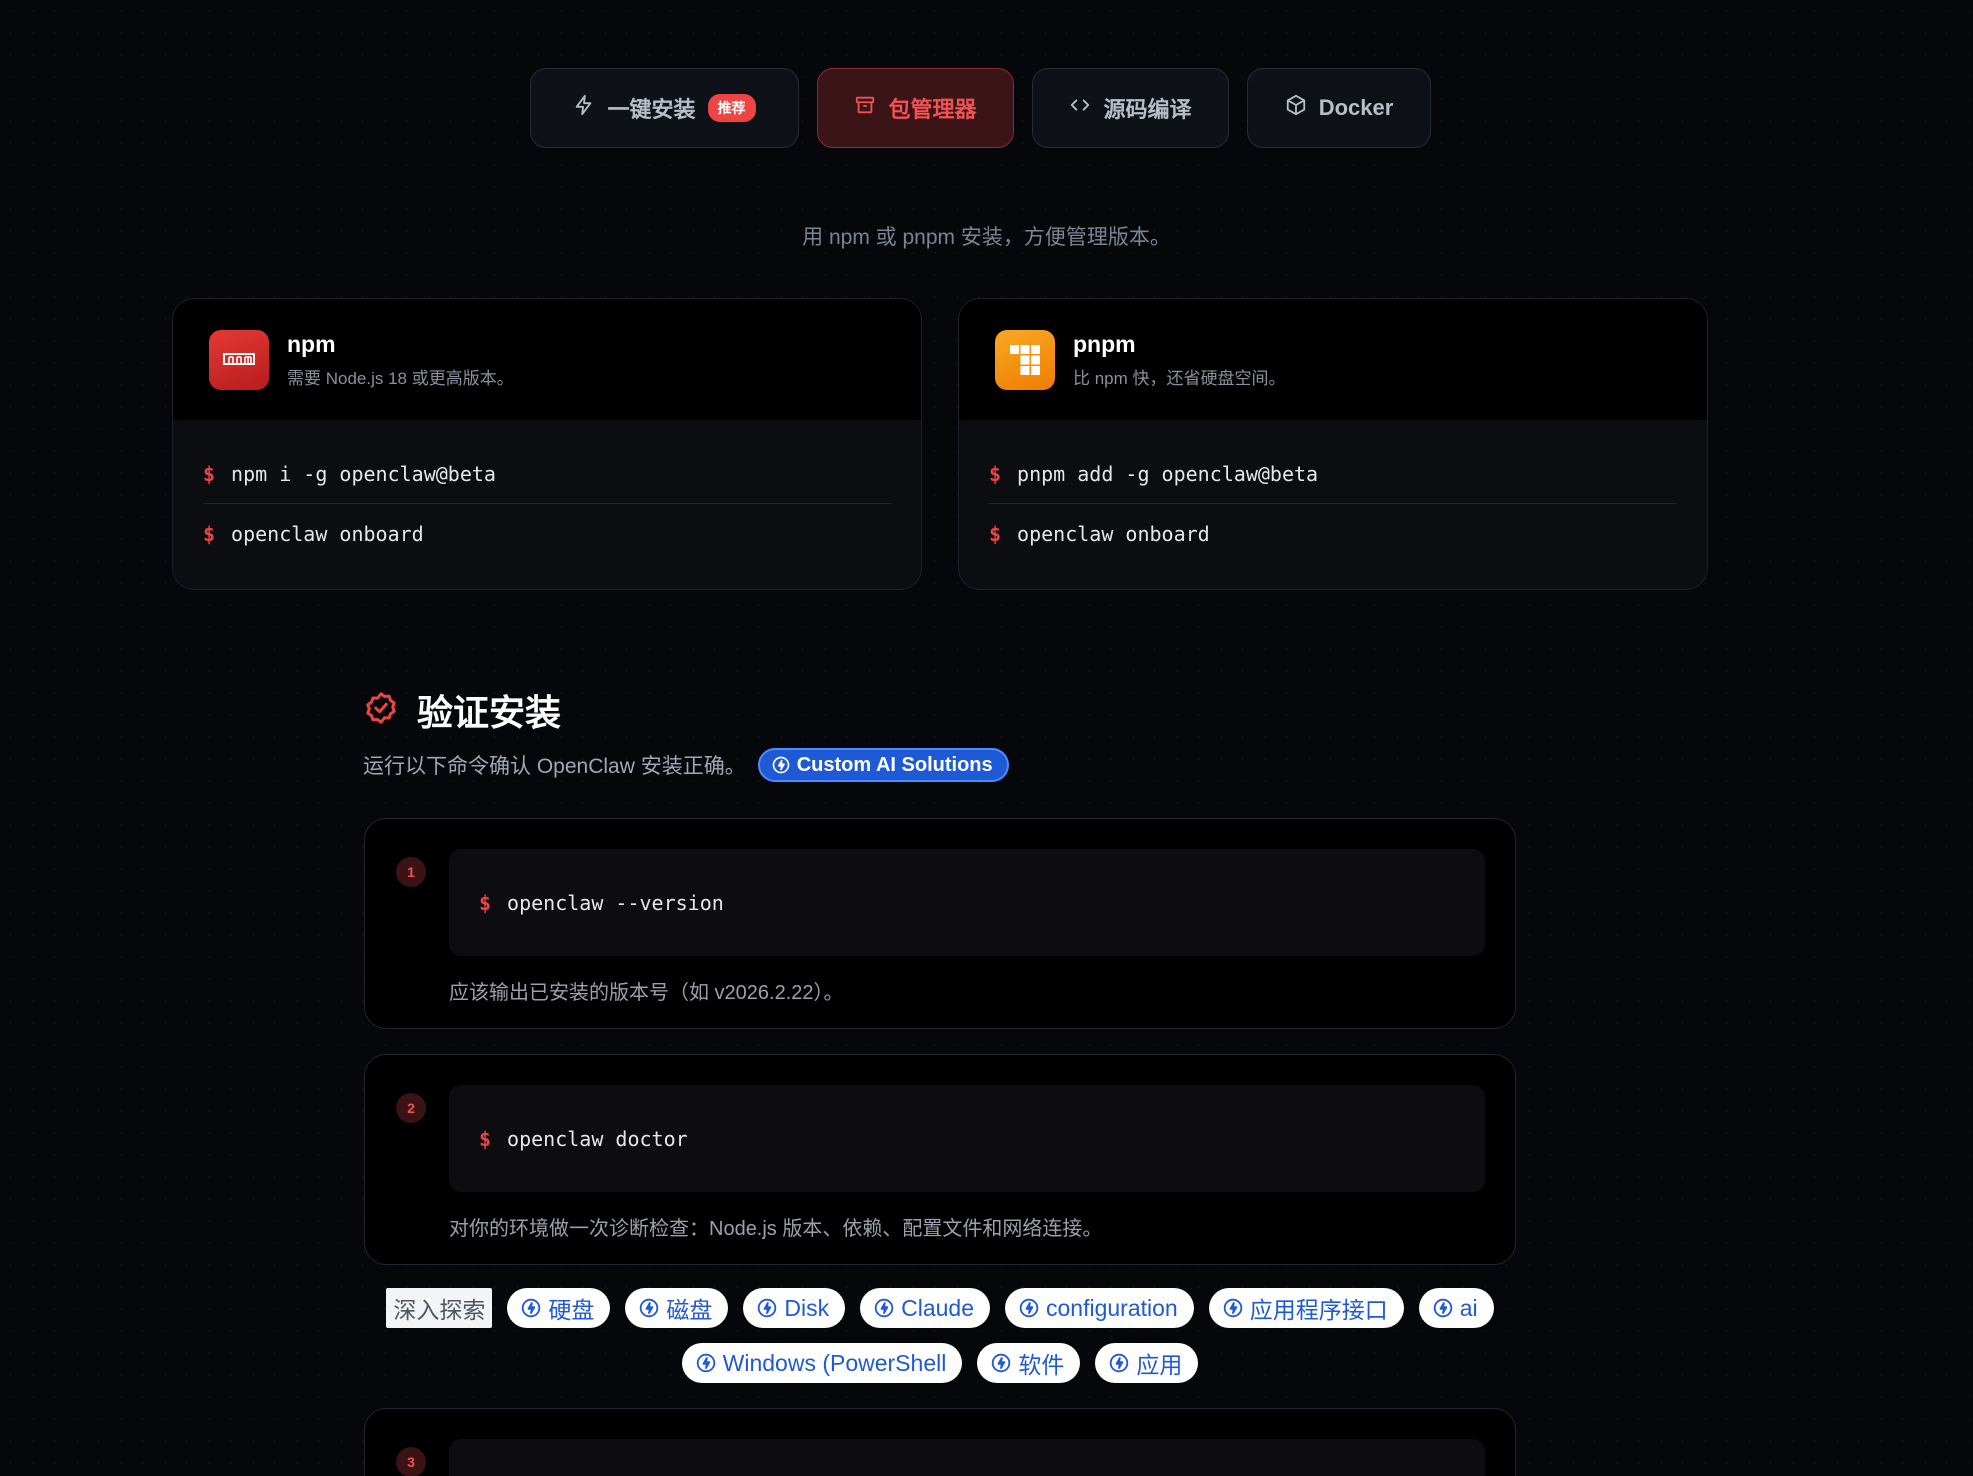  What do you see at coordinates (381, 710) in the screenshot?
I see `badge-check-icon` at bounding box center [381, 710].